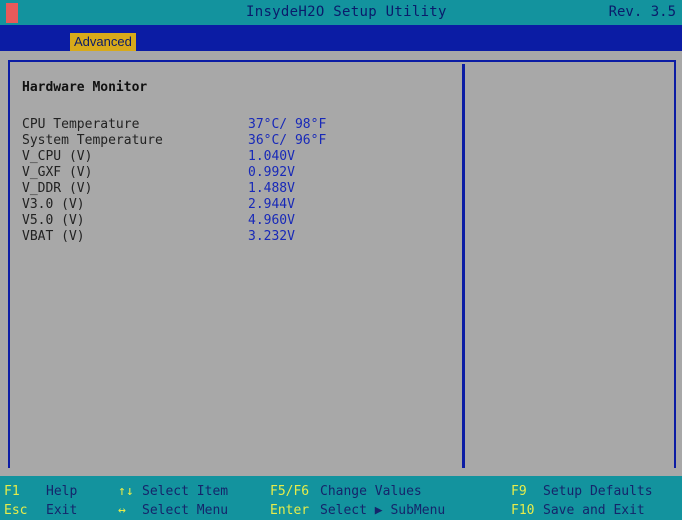  What do you see at coordinates (519, 491) in the screenshot?
I see `f9-key: F9` at bounding box center [519, 491].